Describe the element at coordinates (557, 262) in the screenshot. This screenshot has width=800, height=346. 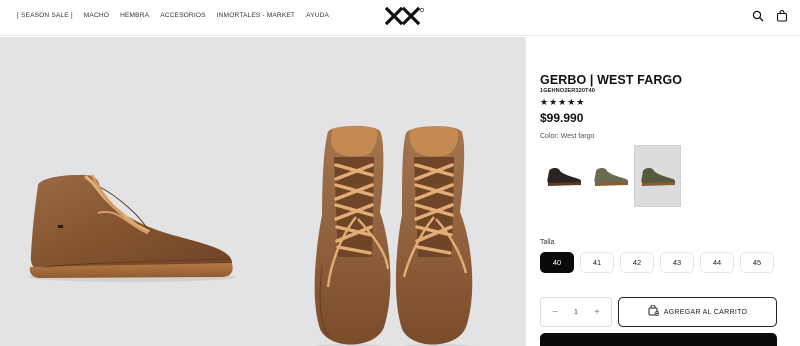
I see `size-option-40: 40` at that location.